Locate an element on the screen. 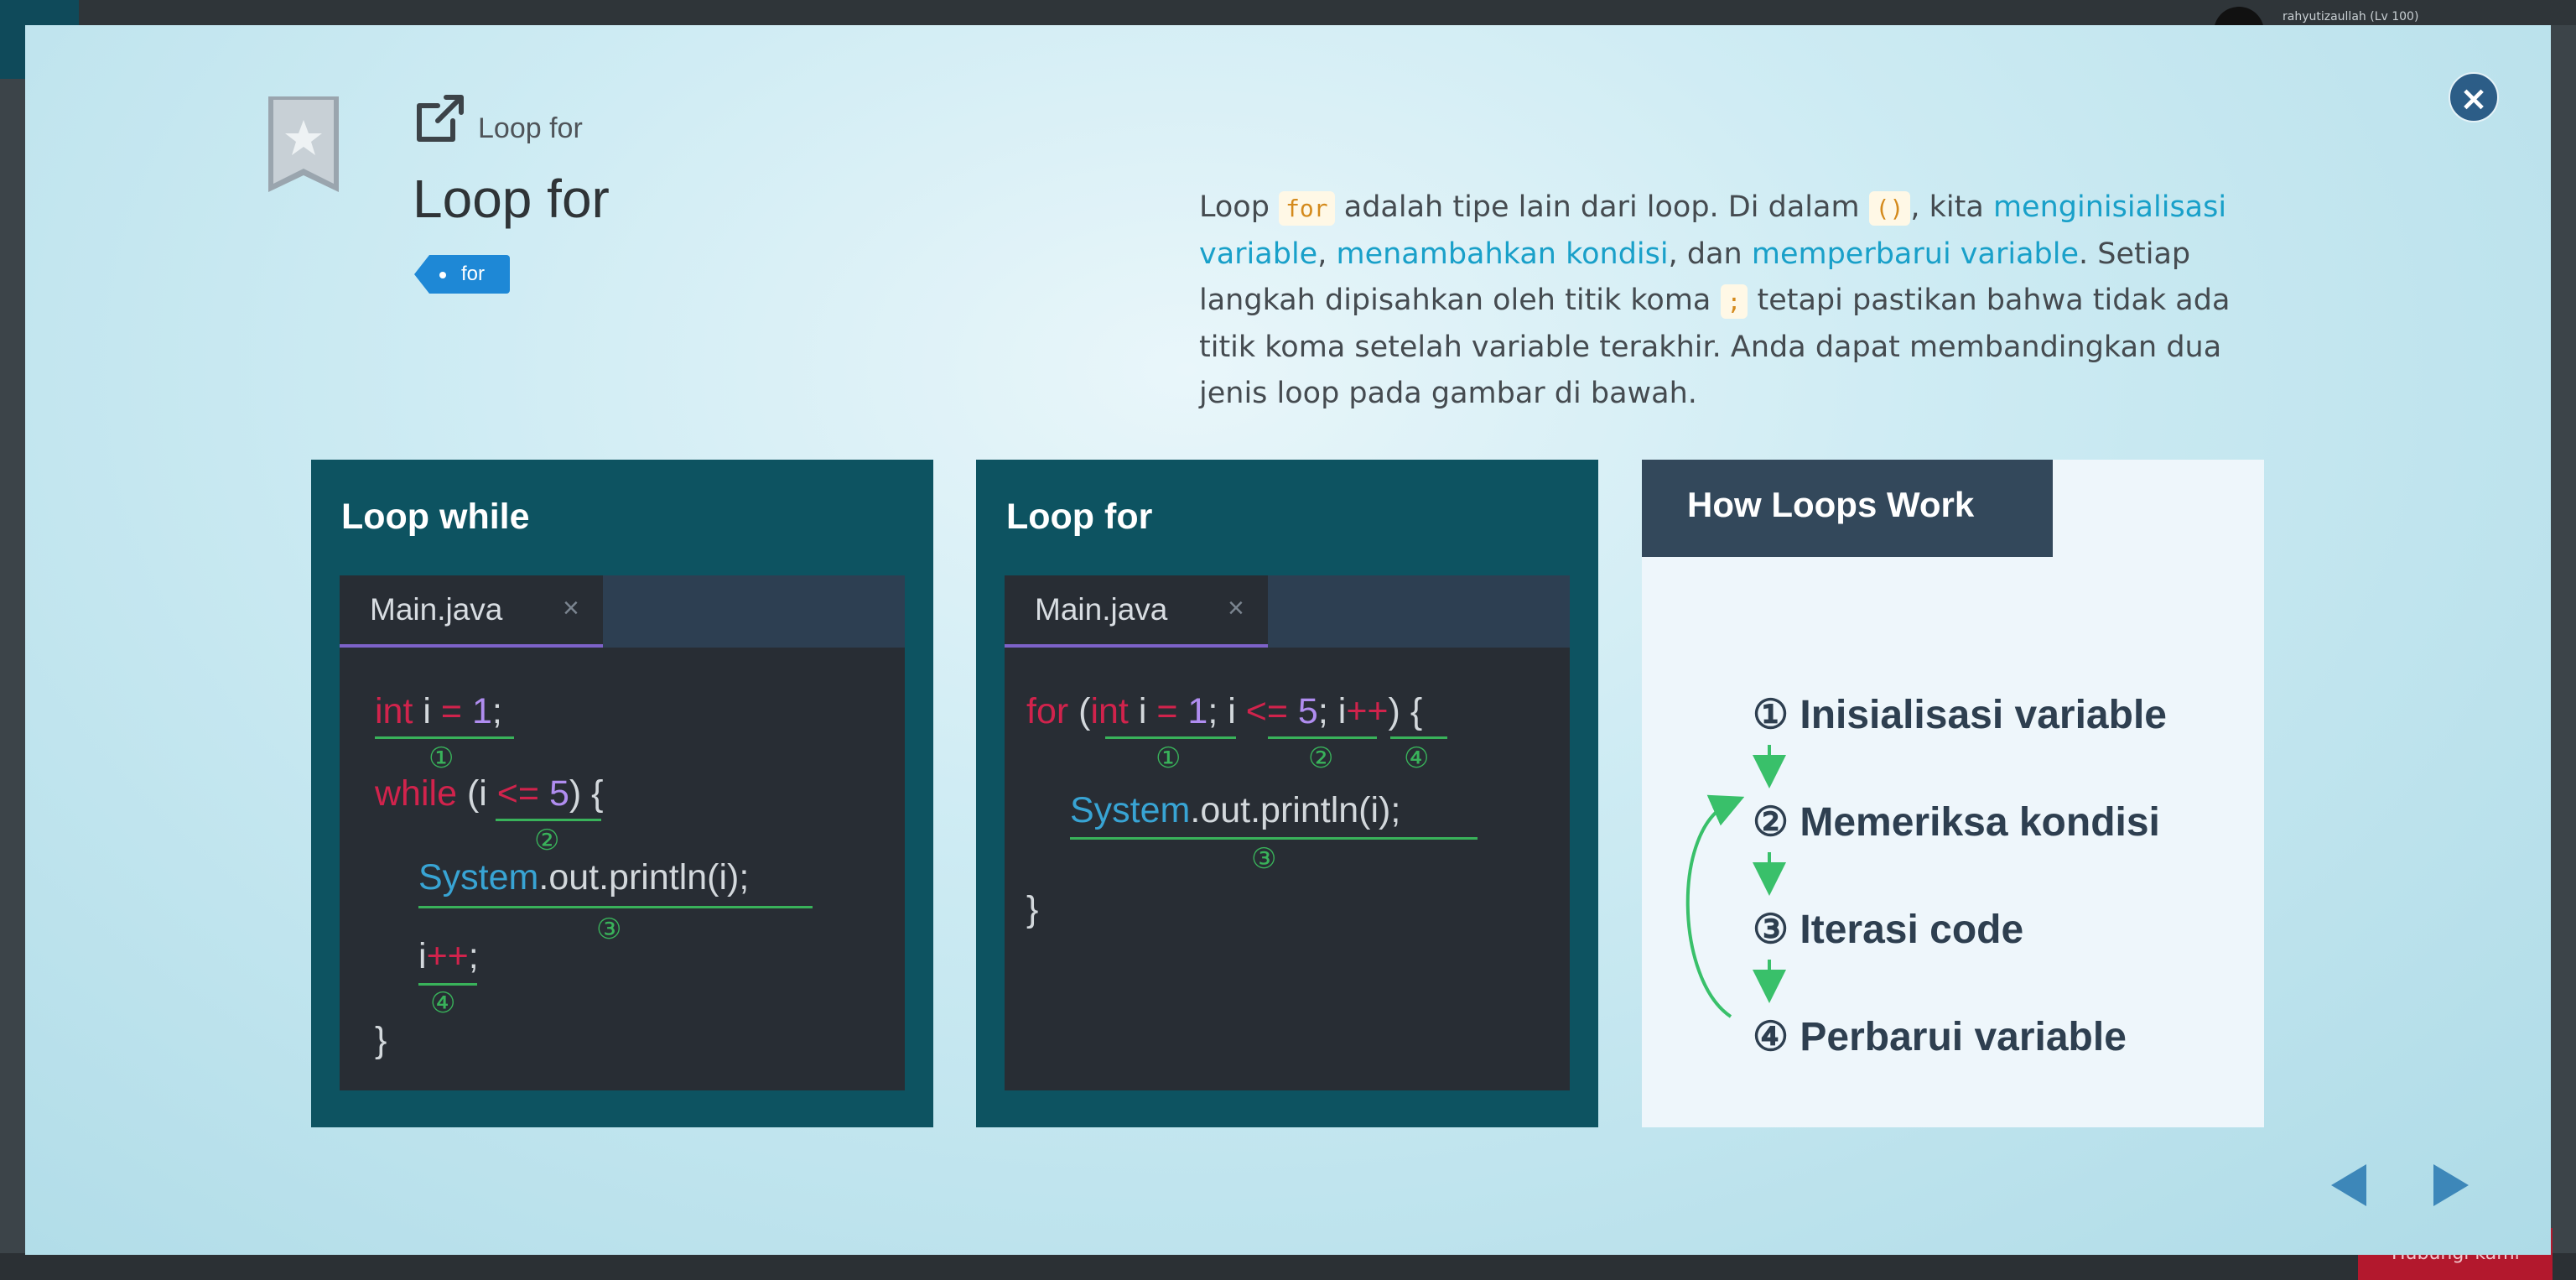 The height and width of the screenshot is (1280, 2576). code-line-2: System.out.println(i); is located at coordinates (1235, 810).